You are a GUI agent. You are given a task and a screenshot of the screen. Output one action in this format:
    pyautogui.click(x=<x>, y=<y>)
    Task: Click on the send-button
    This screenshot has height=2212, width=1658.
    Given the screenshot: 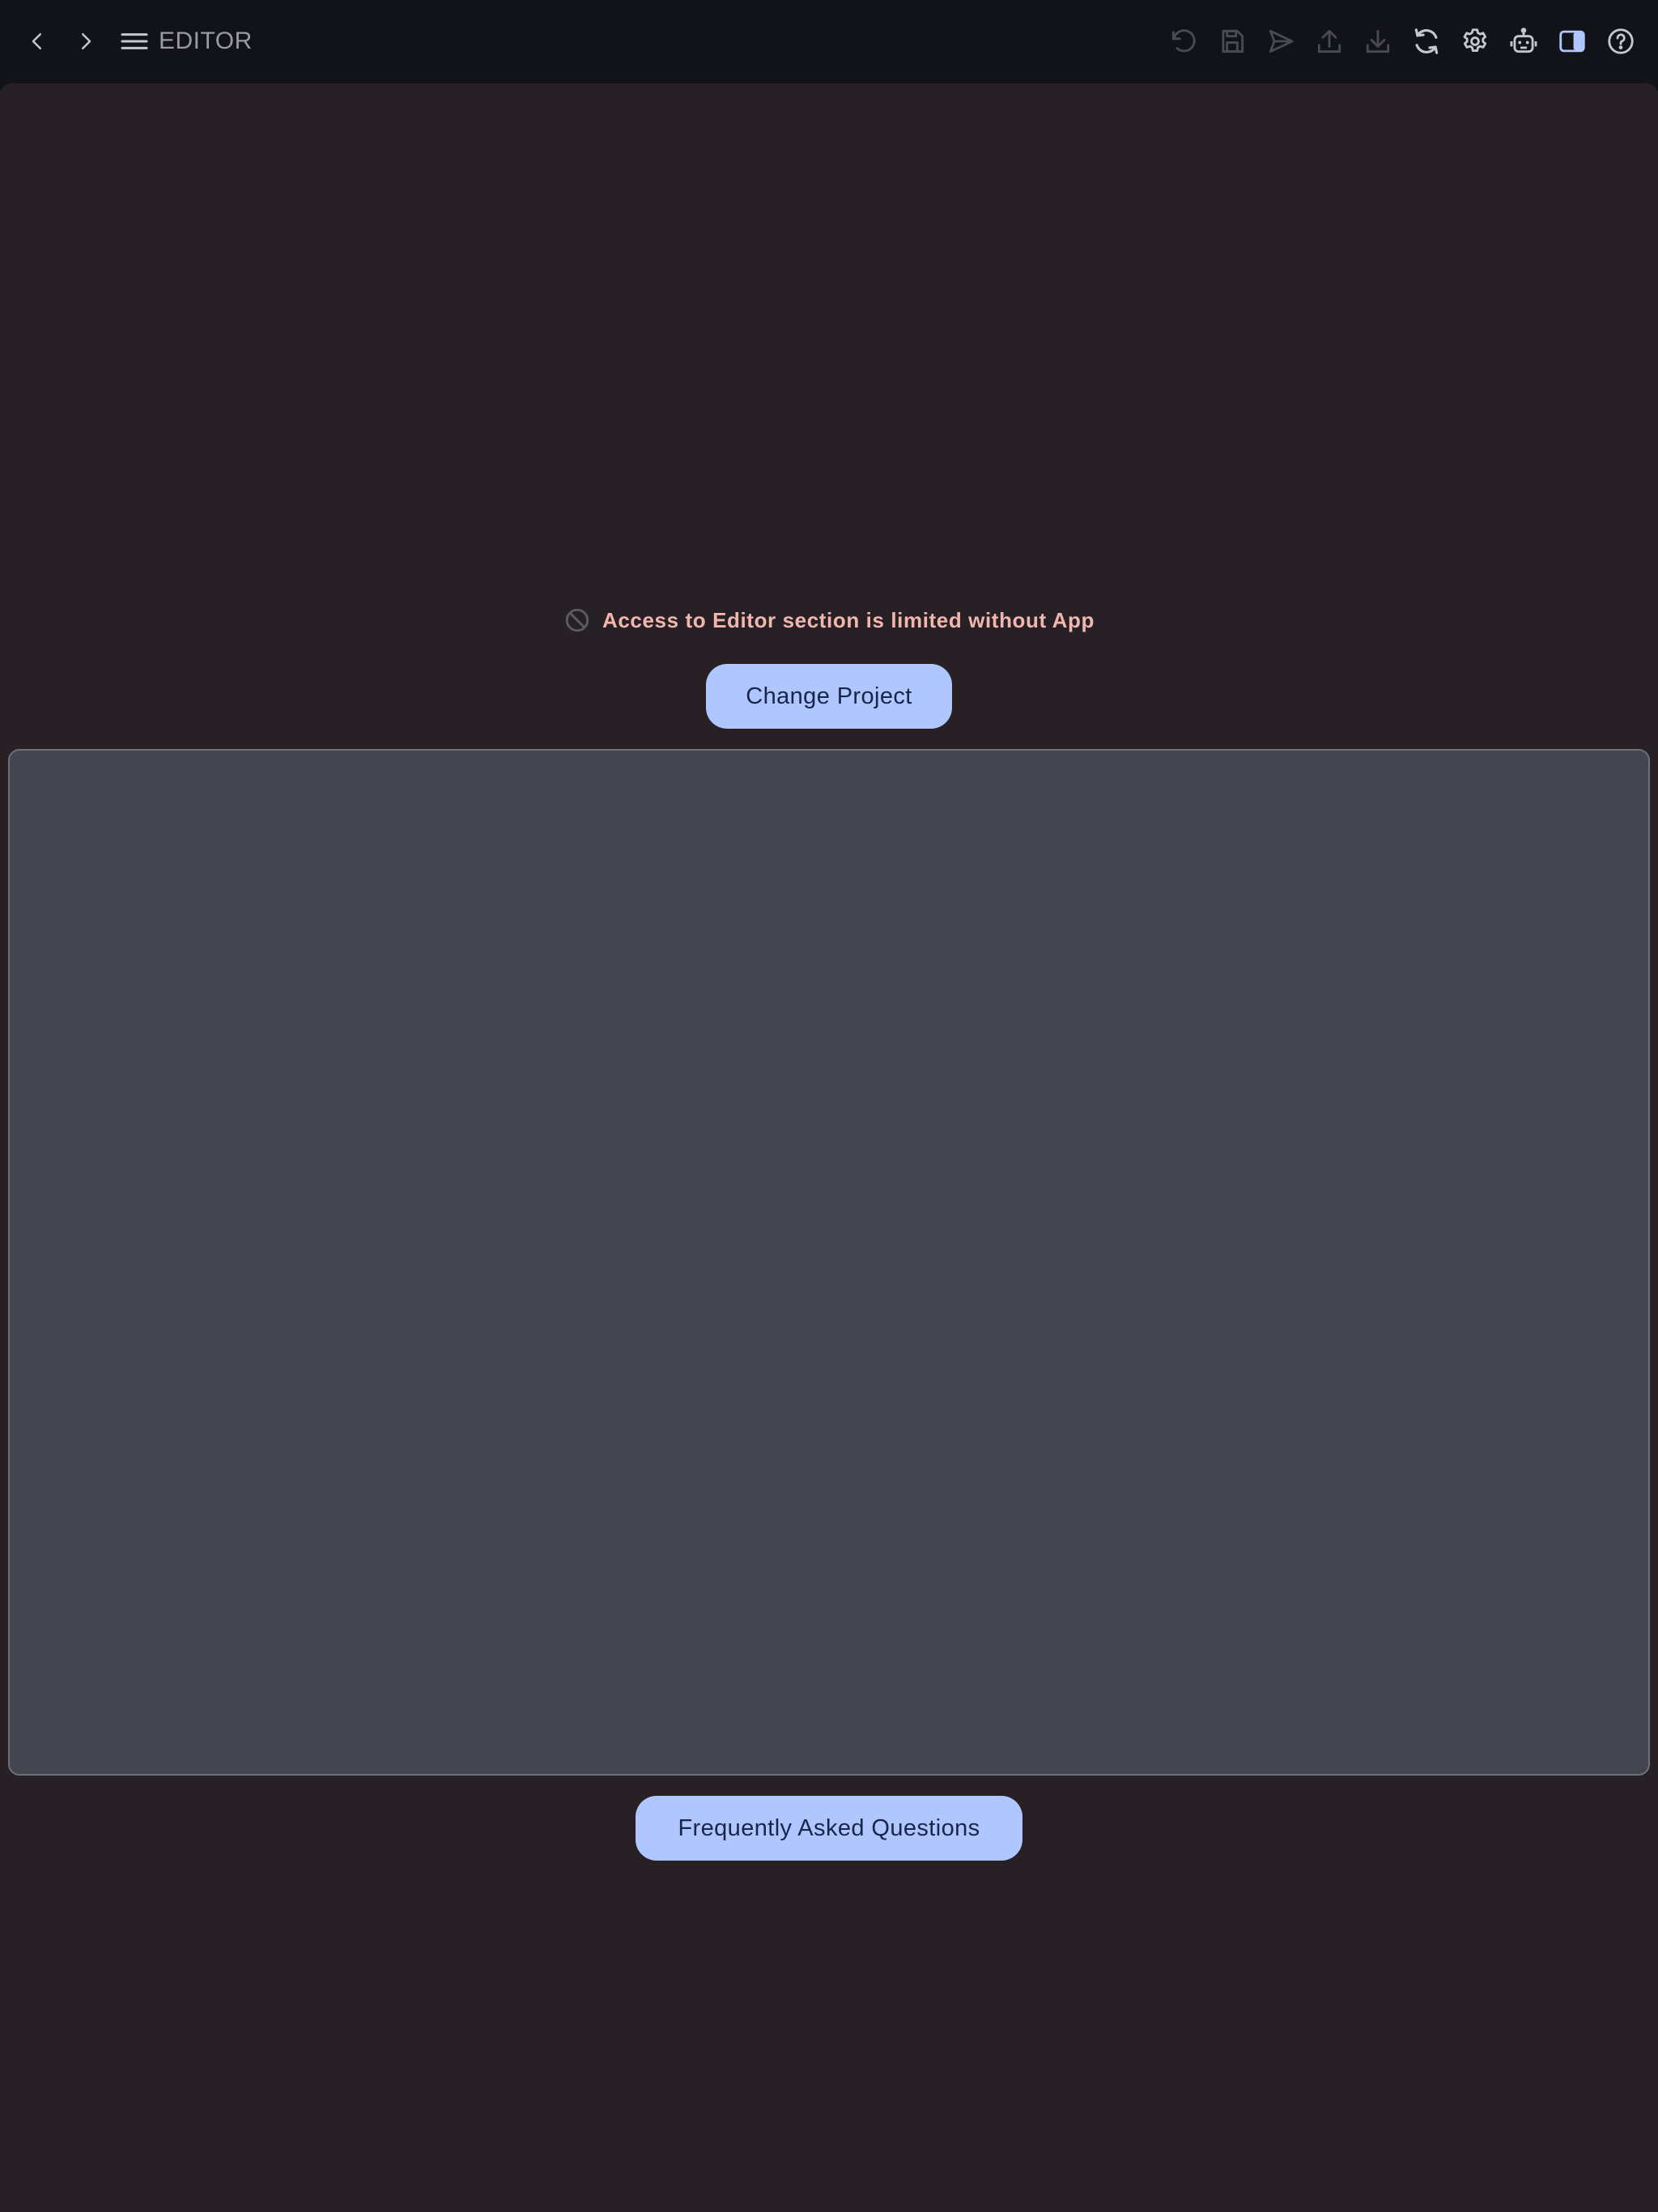 What is the action you would take?
    pyautogui.click(x=1280, y=42)
    